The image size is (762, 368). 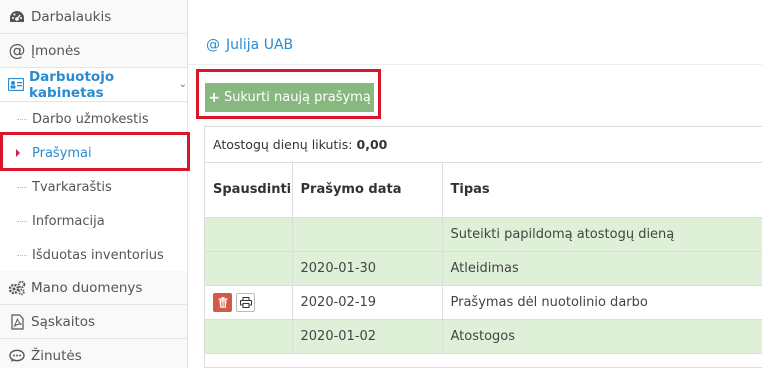 I want to click on sidebar-item-saskaitos: Sąskaitos, so click(x=93, y=322).